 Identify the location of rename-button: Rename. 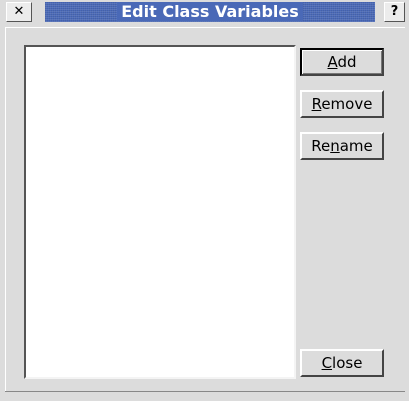
(342, 146).